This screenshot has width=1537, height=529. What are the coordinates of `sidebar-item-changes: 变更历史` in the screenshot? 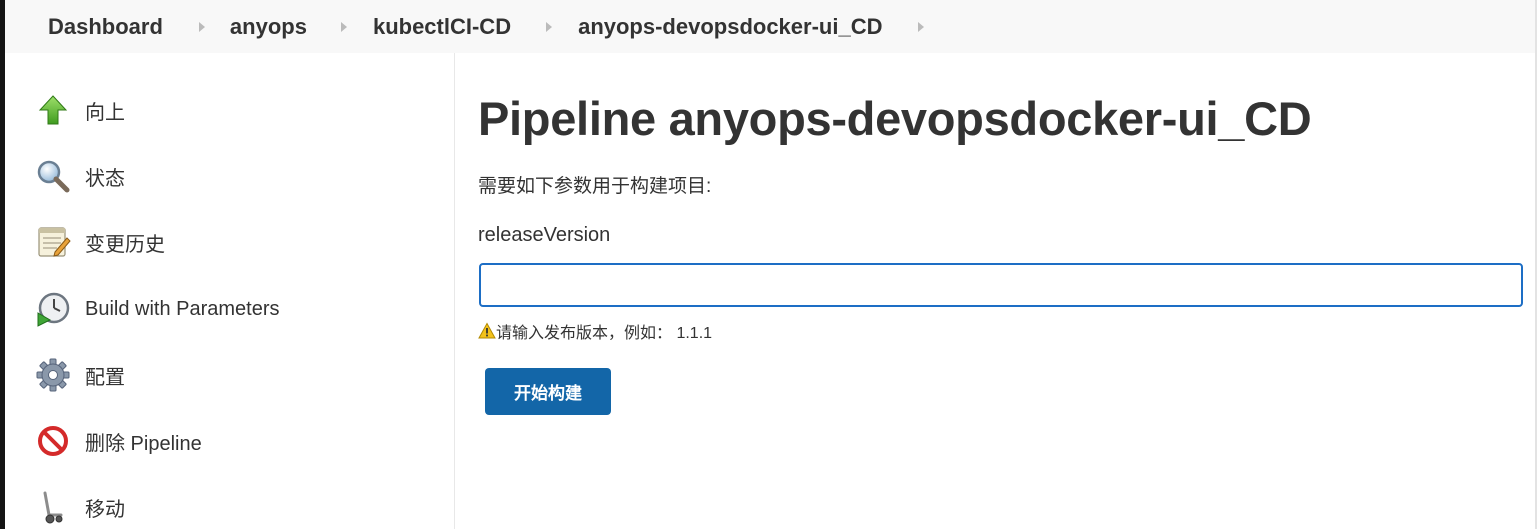 It's located at (100, 242).